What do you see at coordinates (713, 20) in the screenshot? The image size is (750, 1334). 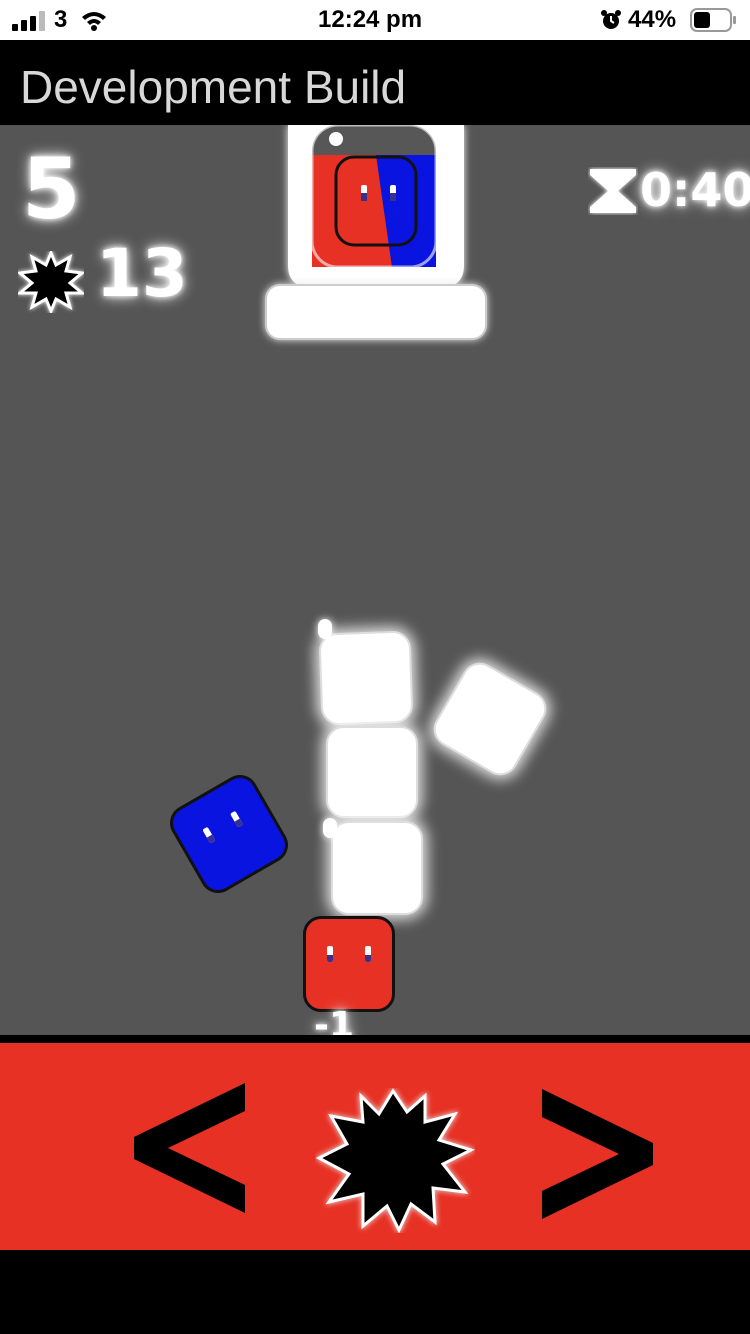 I see `battery-icon` at bounding box center [713, 20].